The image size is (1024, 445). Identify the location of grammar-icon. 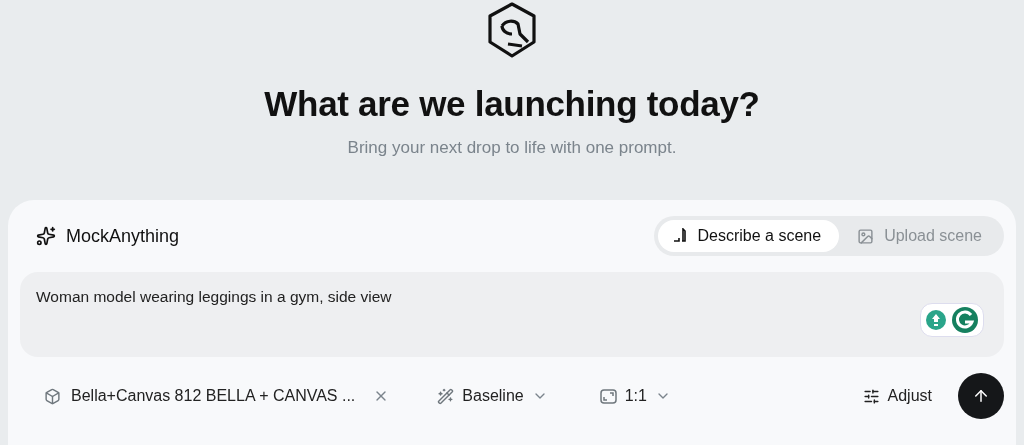
(965, 320).